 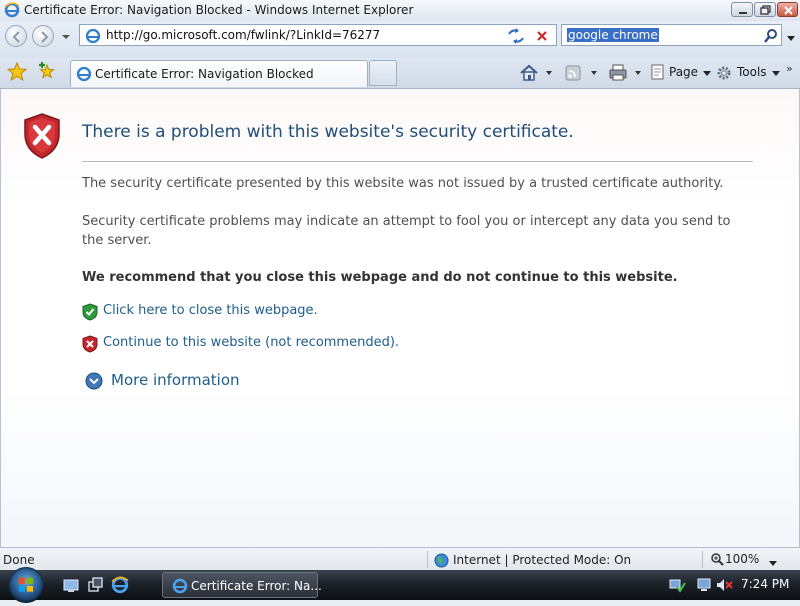 I want to click on task-ie-icon, so click(x=180, y=587).